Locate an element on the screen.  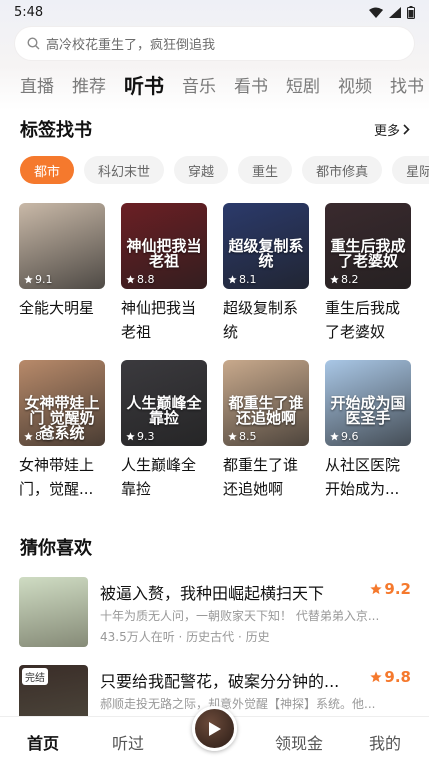
recommend-score: 9.8 is located at coordinates (390, 677).